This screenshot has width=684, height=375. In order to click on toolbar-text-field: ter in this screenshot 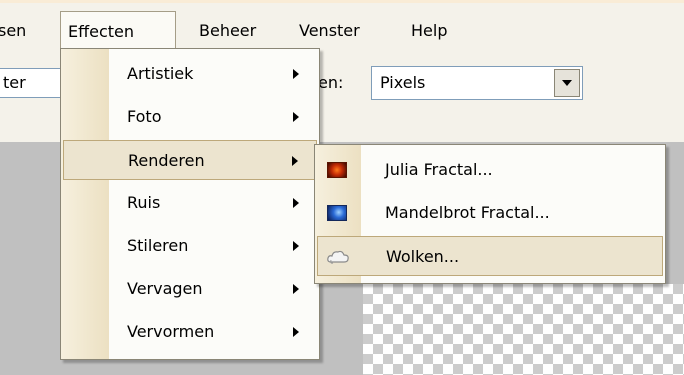, I will do `click(32, 83)`.